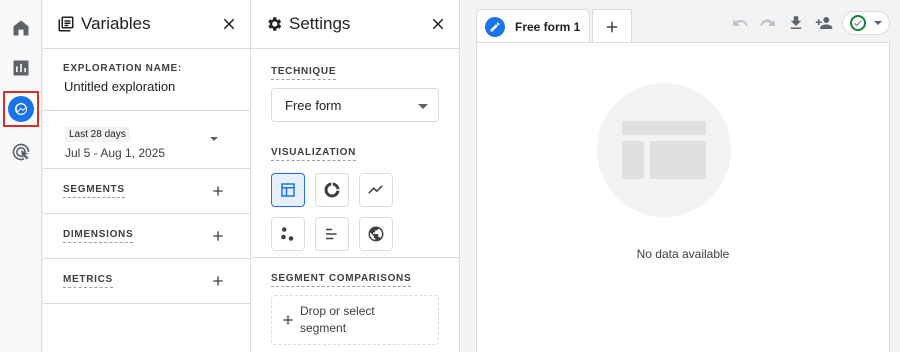 Image resolution: width=900 pixels, height=352 pixels. I want to click on download-icon, so click(796, 22).